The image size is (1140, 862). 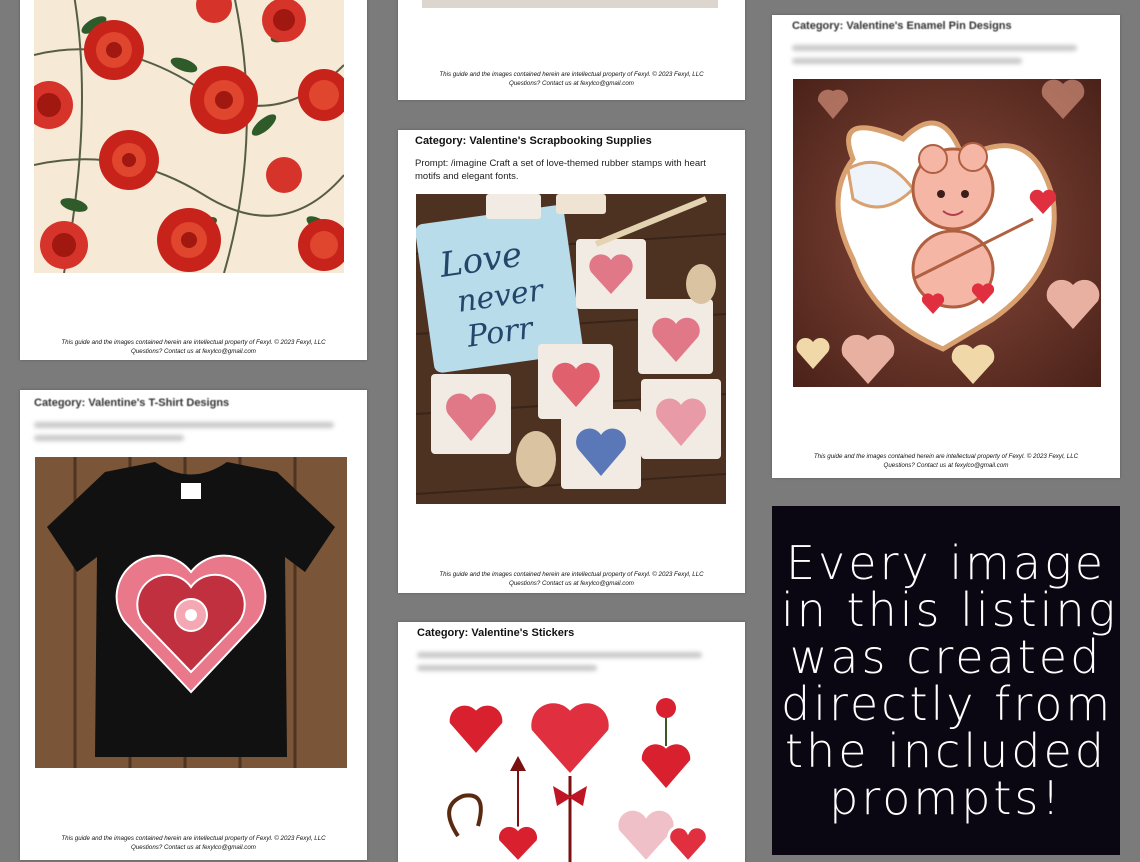 What do you see at coordinates (496, 633) in the screenshot?
I see `category-title: Category: Valentine's Stickers` at bounding box center [496, 633].